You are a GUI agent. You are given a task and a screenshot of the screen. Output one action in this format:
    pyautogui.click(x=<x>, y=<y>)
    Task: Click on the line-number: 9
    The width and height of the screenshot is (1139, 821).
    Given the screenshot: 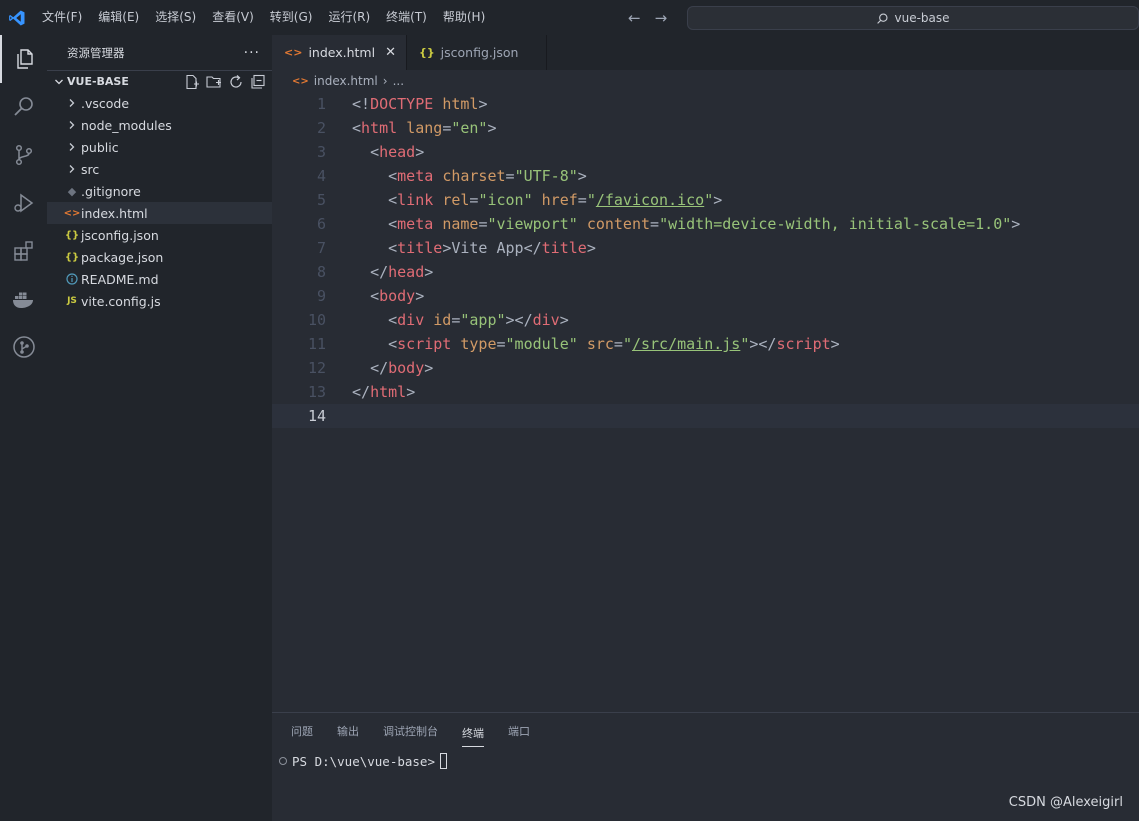 What is the action you would take?
    pyautogui.click(x=321, y=296)
    